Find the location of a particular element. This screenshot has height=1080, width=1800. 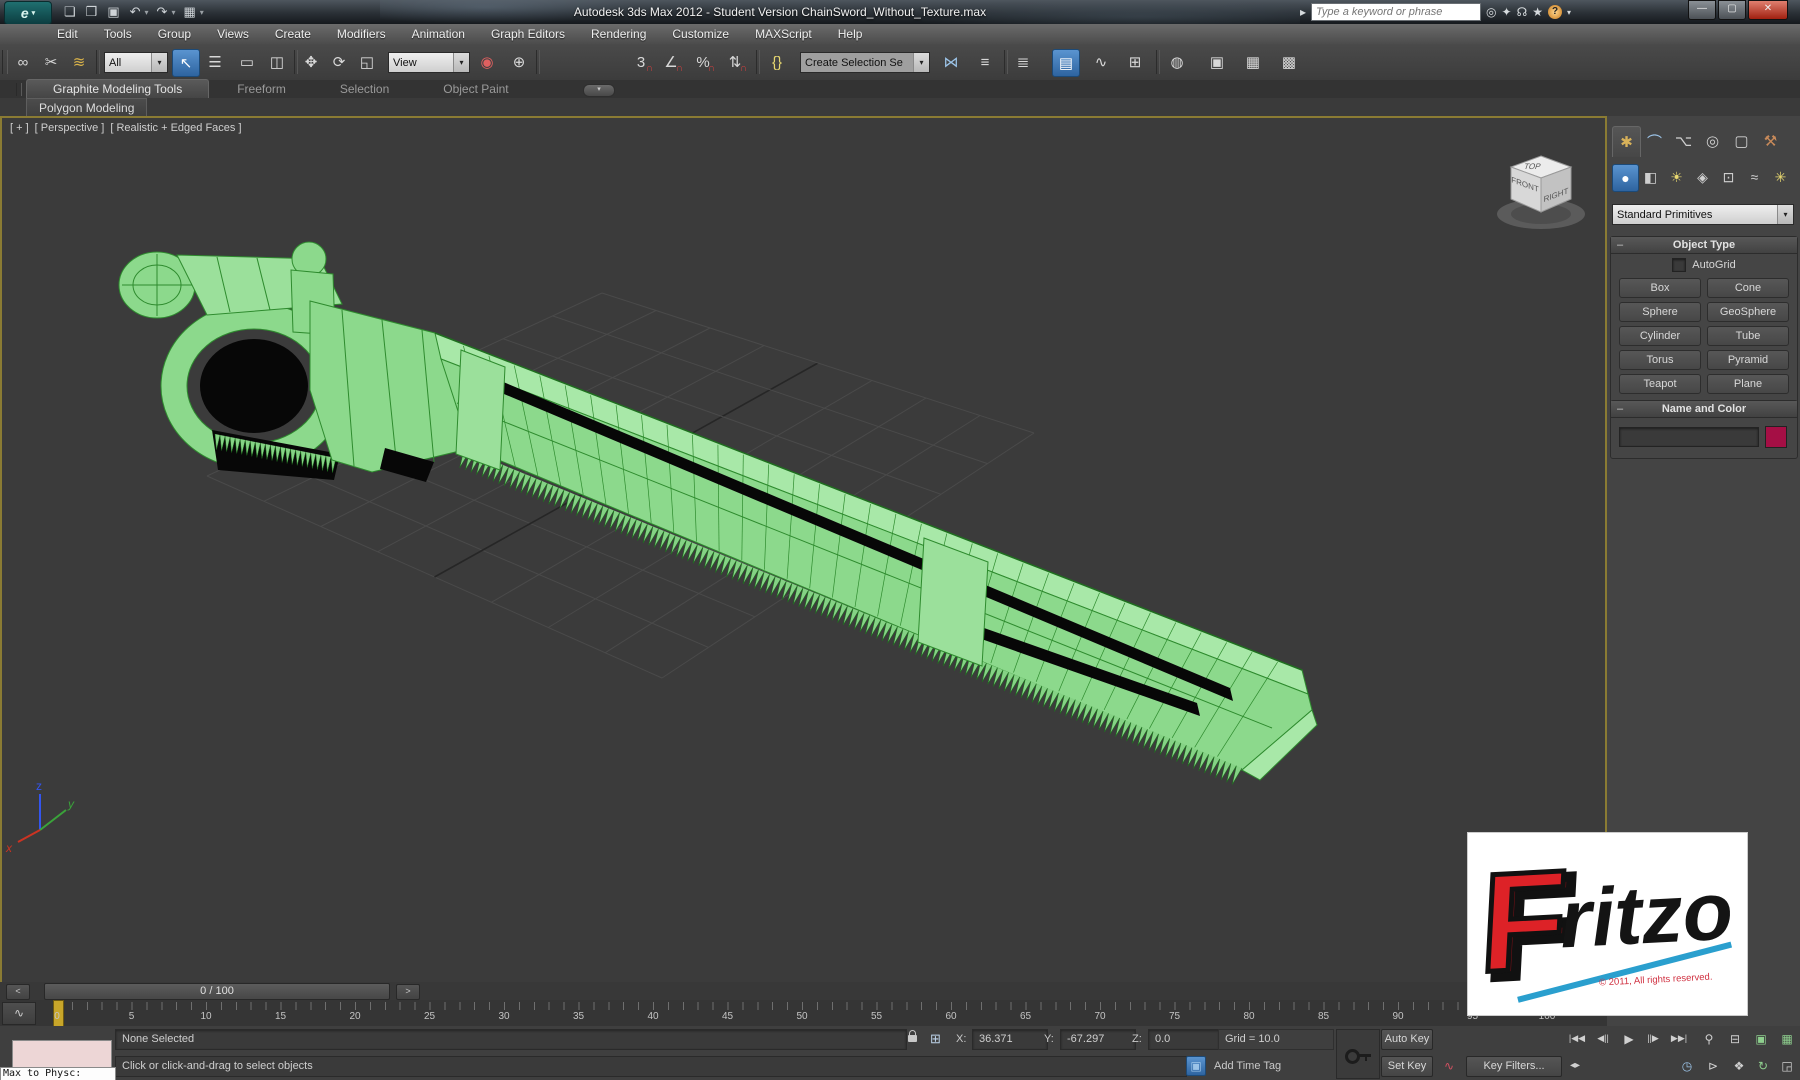

window-crossing-icon: ◫ is located at coordinates (277, 62).